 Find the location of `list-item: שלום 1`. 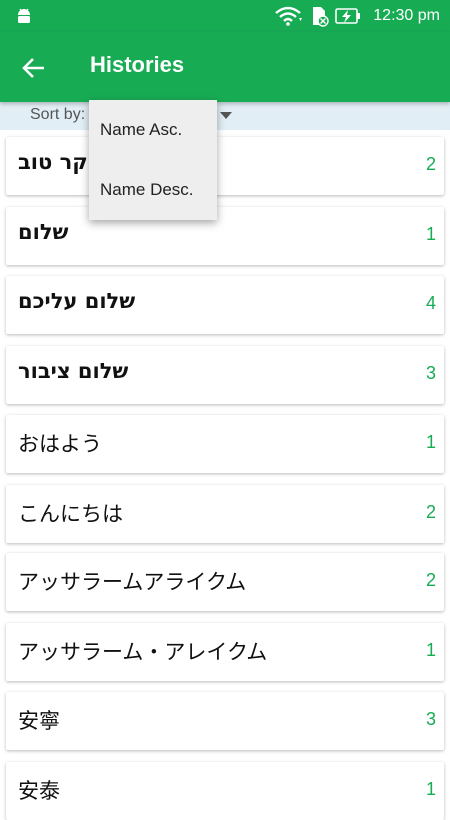

list-item: שלום 1 is located at coordinates (225, 236).